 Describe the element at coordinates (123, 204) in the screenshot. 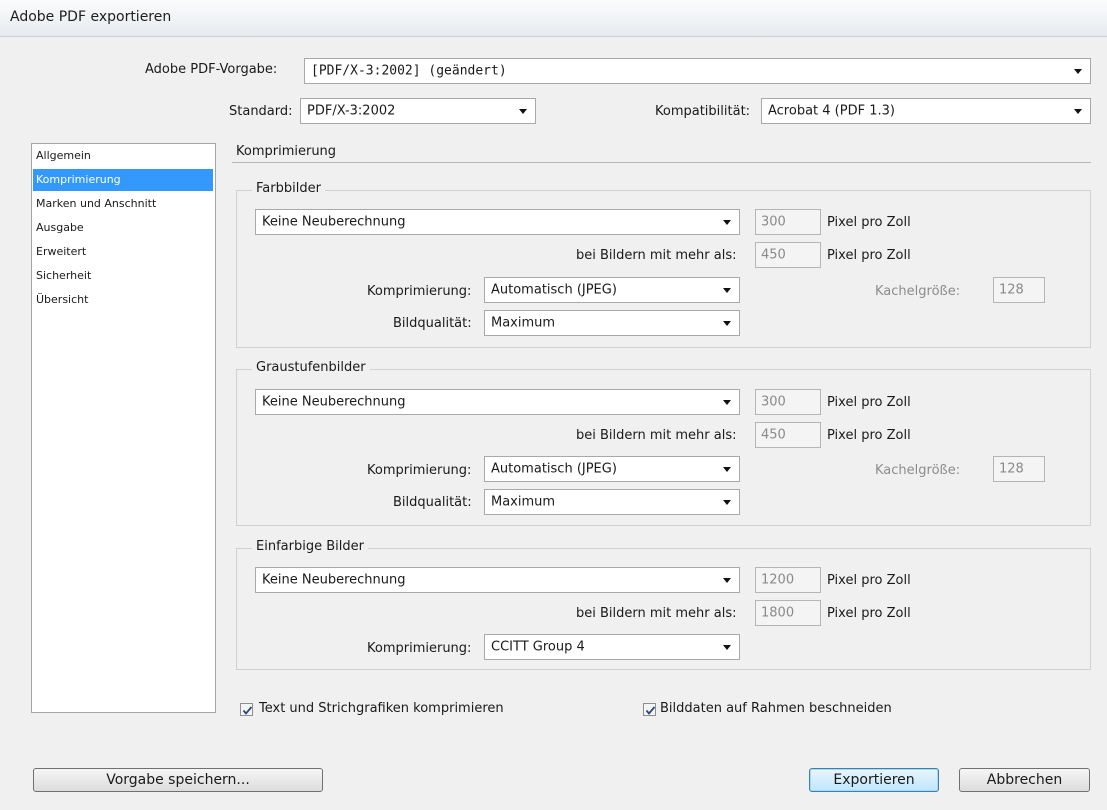

I see `sidebar-item-marken: Marken und Anschnitt` at that location.